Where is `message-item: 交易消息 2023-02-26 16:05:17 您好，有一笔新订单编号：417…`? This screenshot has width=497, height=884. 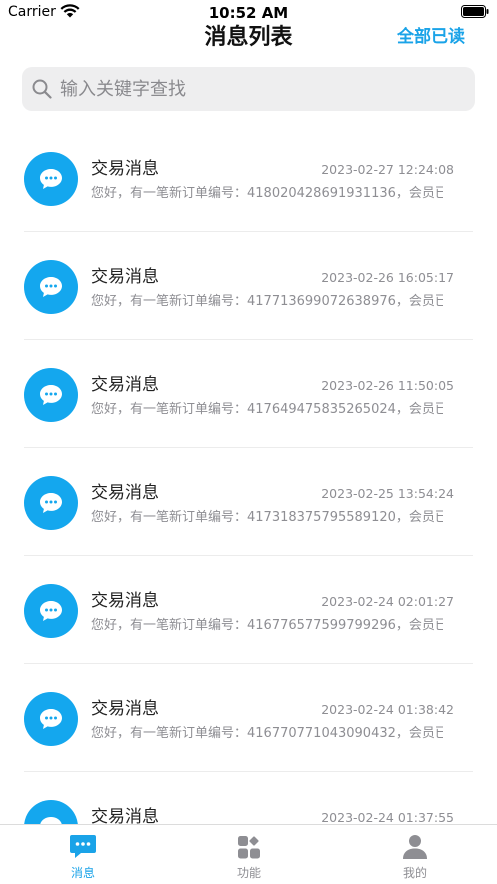
message-item: 交易消息 2023-02-26 16:05:17 您好，有一笔新订单编号：417… is located at coordinates (248, 286).